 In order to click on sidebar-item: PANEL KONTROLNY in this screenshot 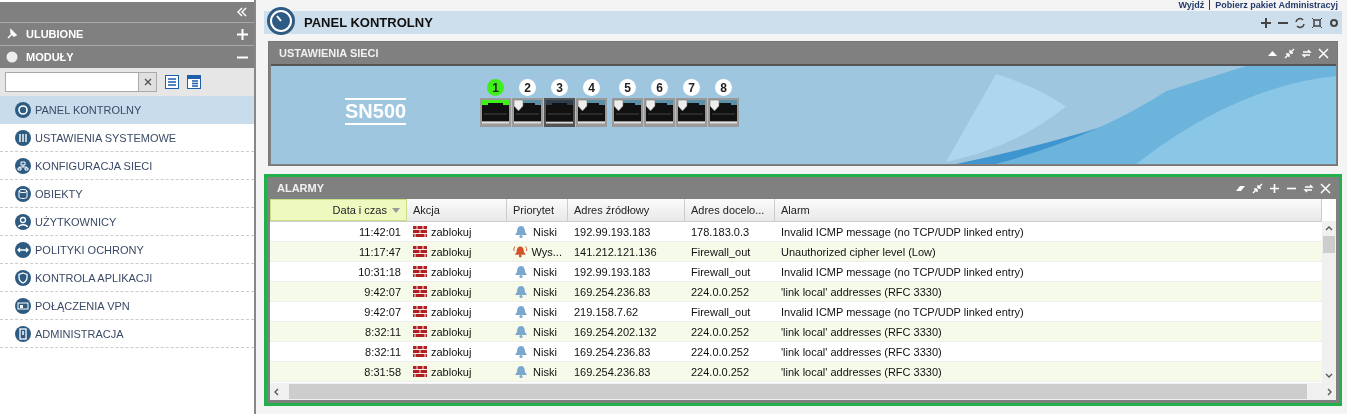, I will do `click(127, 110)`.